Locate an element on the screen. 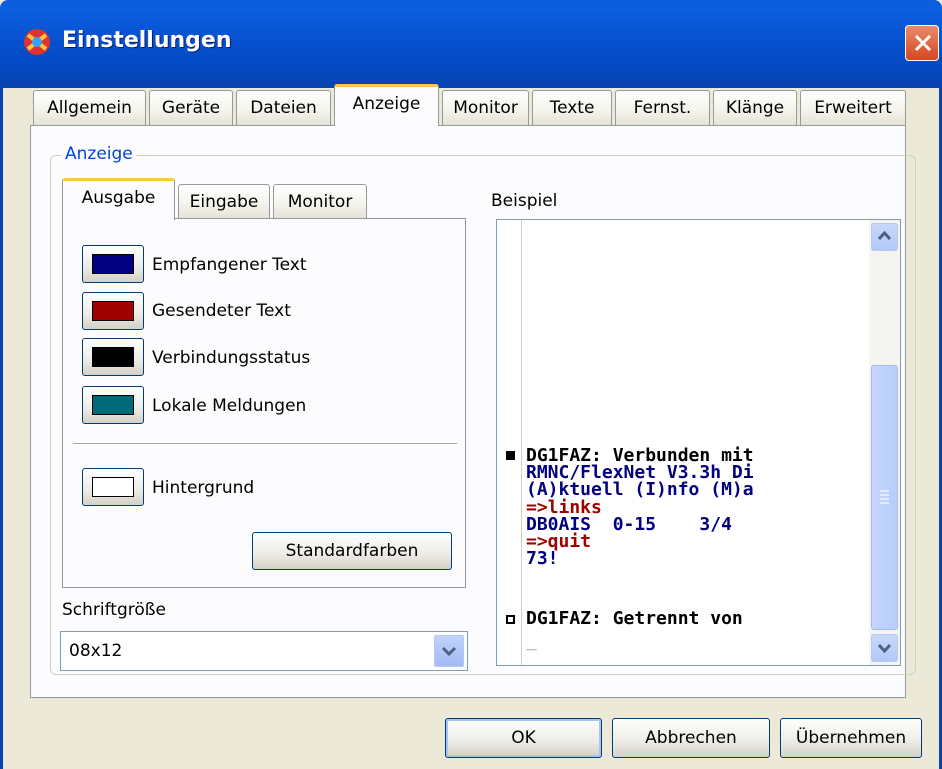  preview-cursor: _ is located at coordinates (531, 640).